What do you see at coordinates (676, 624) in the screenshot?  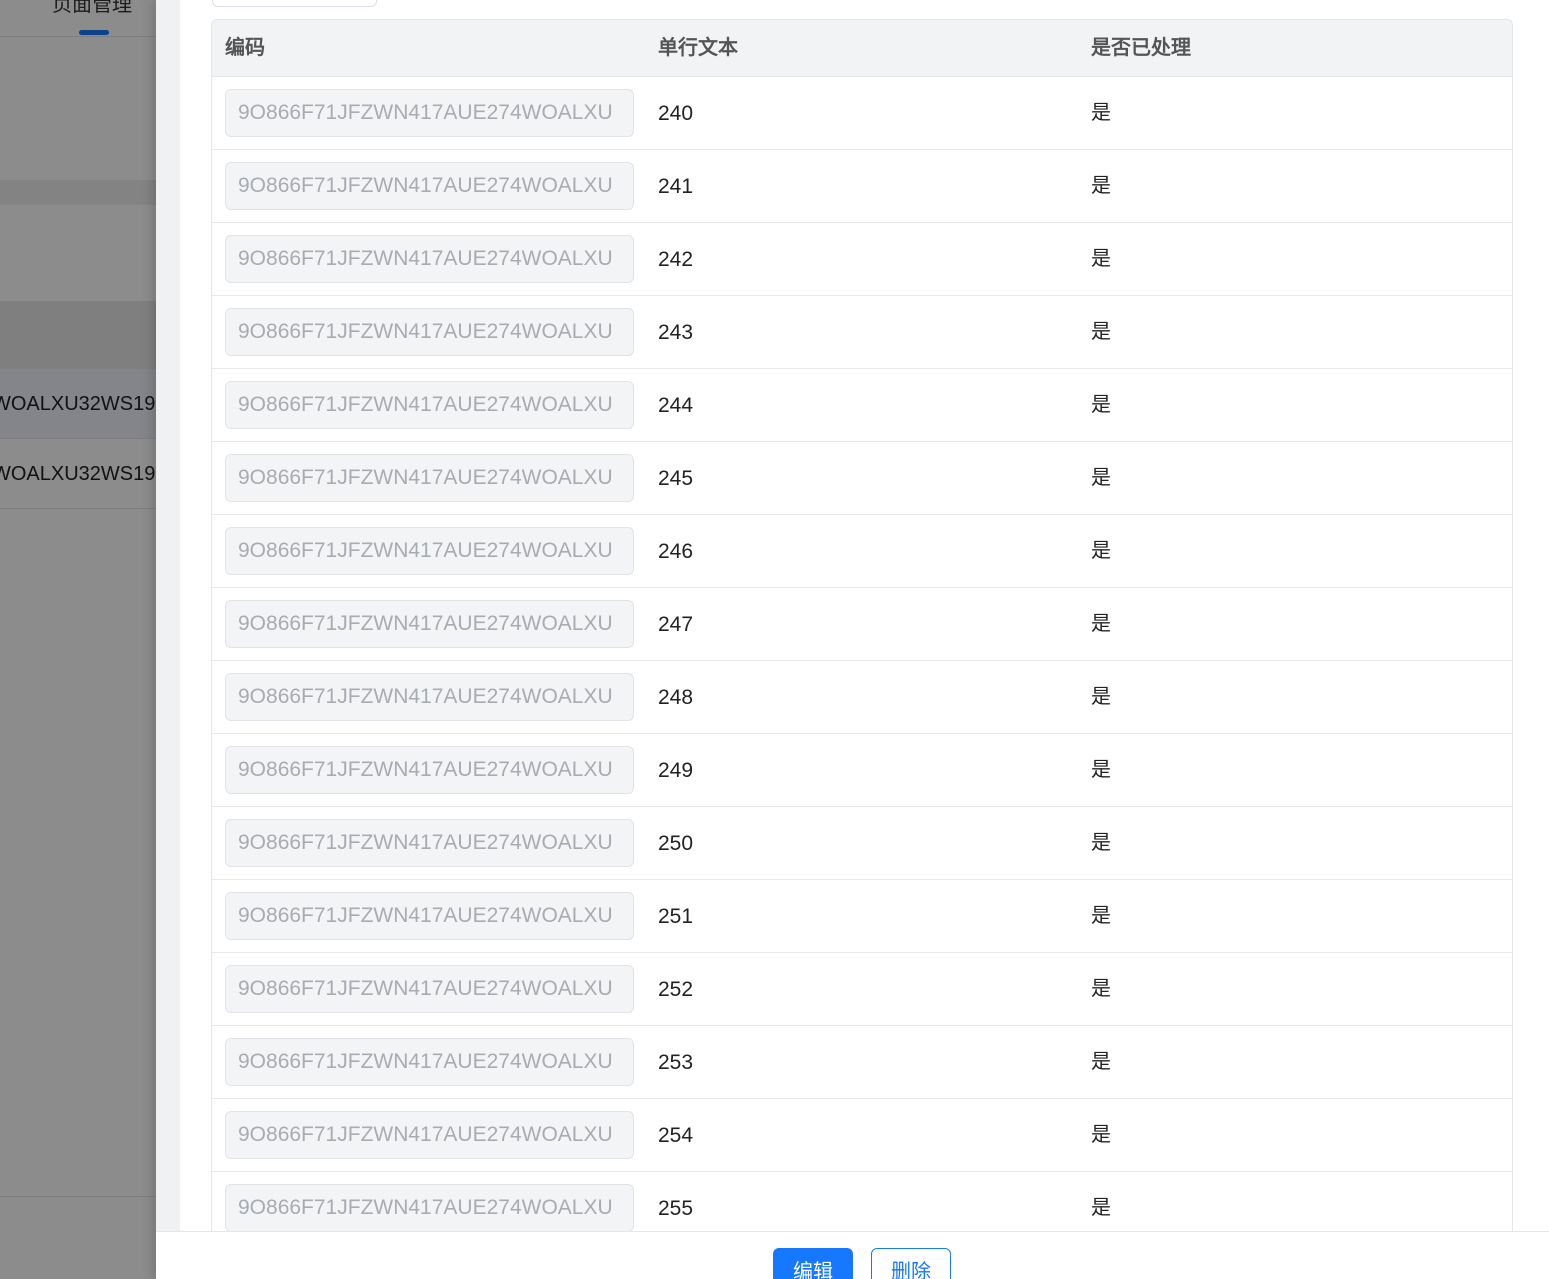 I see `single-line-text-cell: 247` at bounding box center [676, 624].